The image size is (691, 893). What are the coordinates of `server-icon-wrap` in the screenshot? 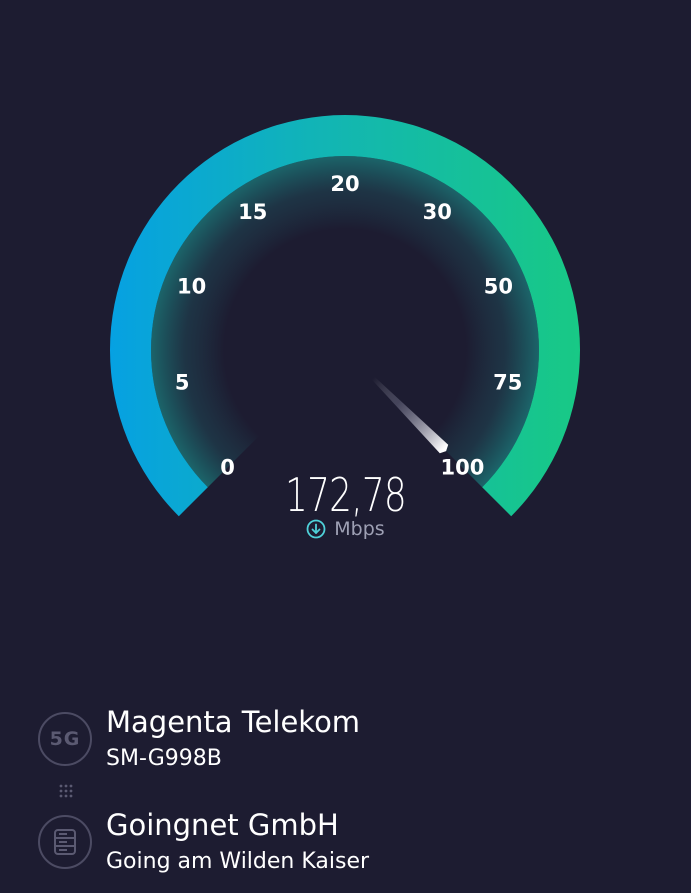 It's located at (65, 842).